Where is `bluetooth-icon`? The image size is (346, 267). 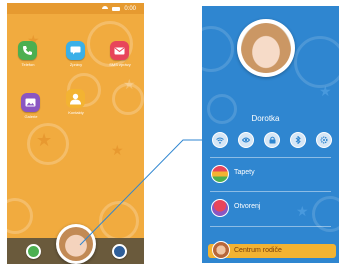 bluetooth-icon is located at coordinates (298, 140).